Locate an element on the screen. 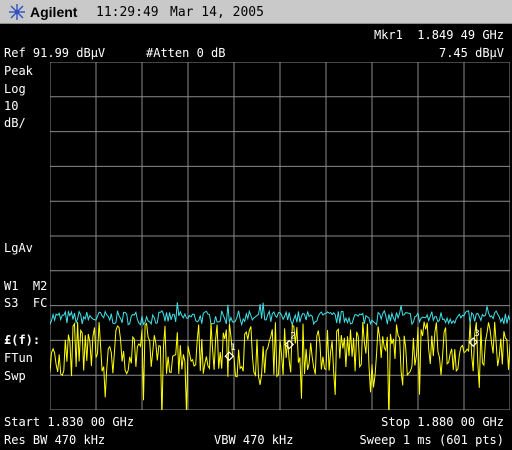  resolution-bandwidth: Res BW 470 kHz is located at coordinates (55, 440).